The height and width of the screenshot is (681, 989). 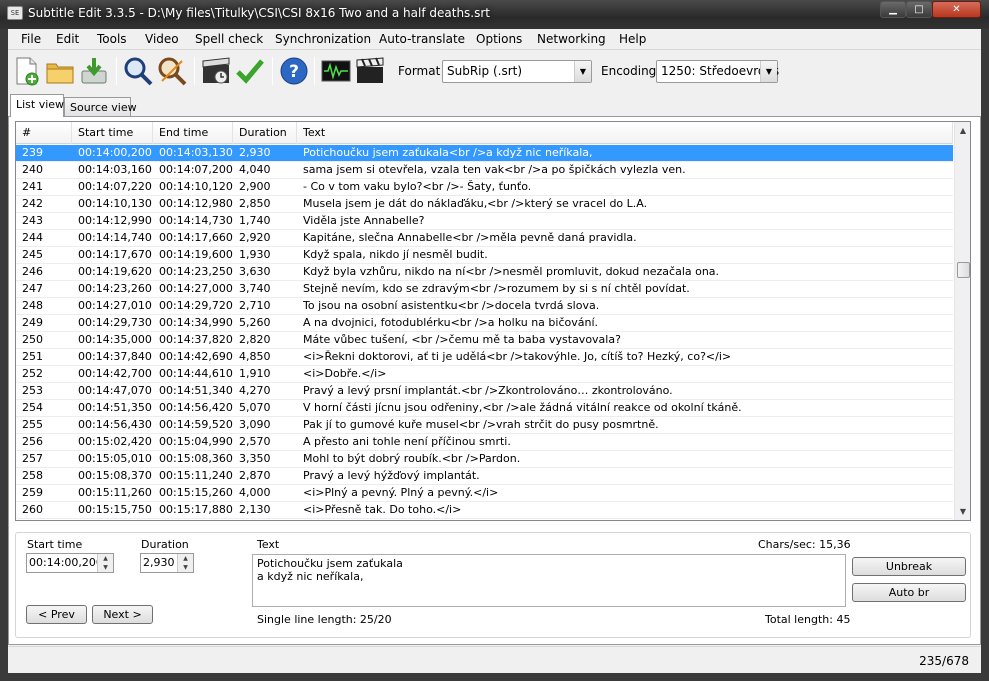 What do you see at coordinates (32, 458) in the screenshot?
I see `cell-number: 257` at bounding box center [32, 458].